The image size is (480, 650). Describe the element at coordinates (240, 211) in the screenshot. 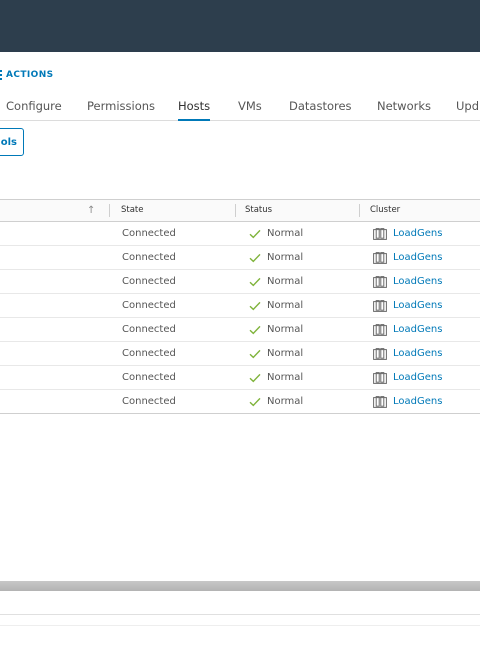

I see `grid-header: ↑ State Status Cluster` at that location.